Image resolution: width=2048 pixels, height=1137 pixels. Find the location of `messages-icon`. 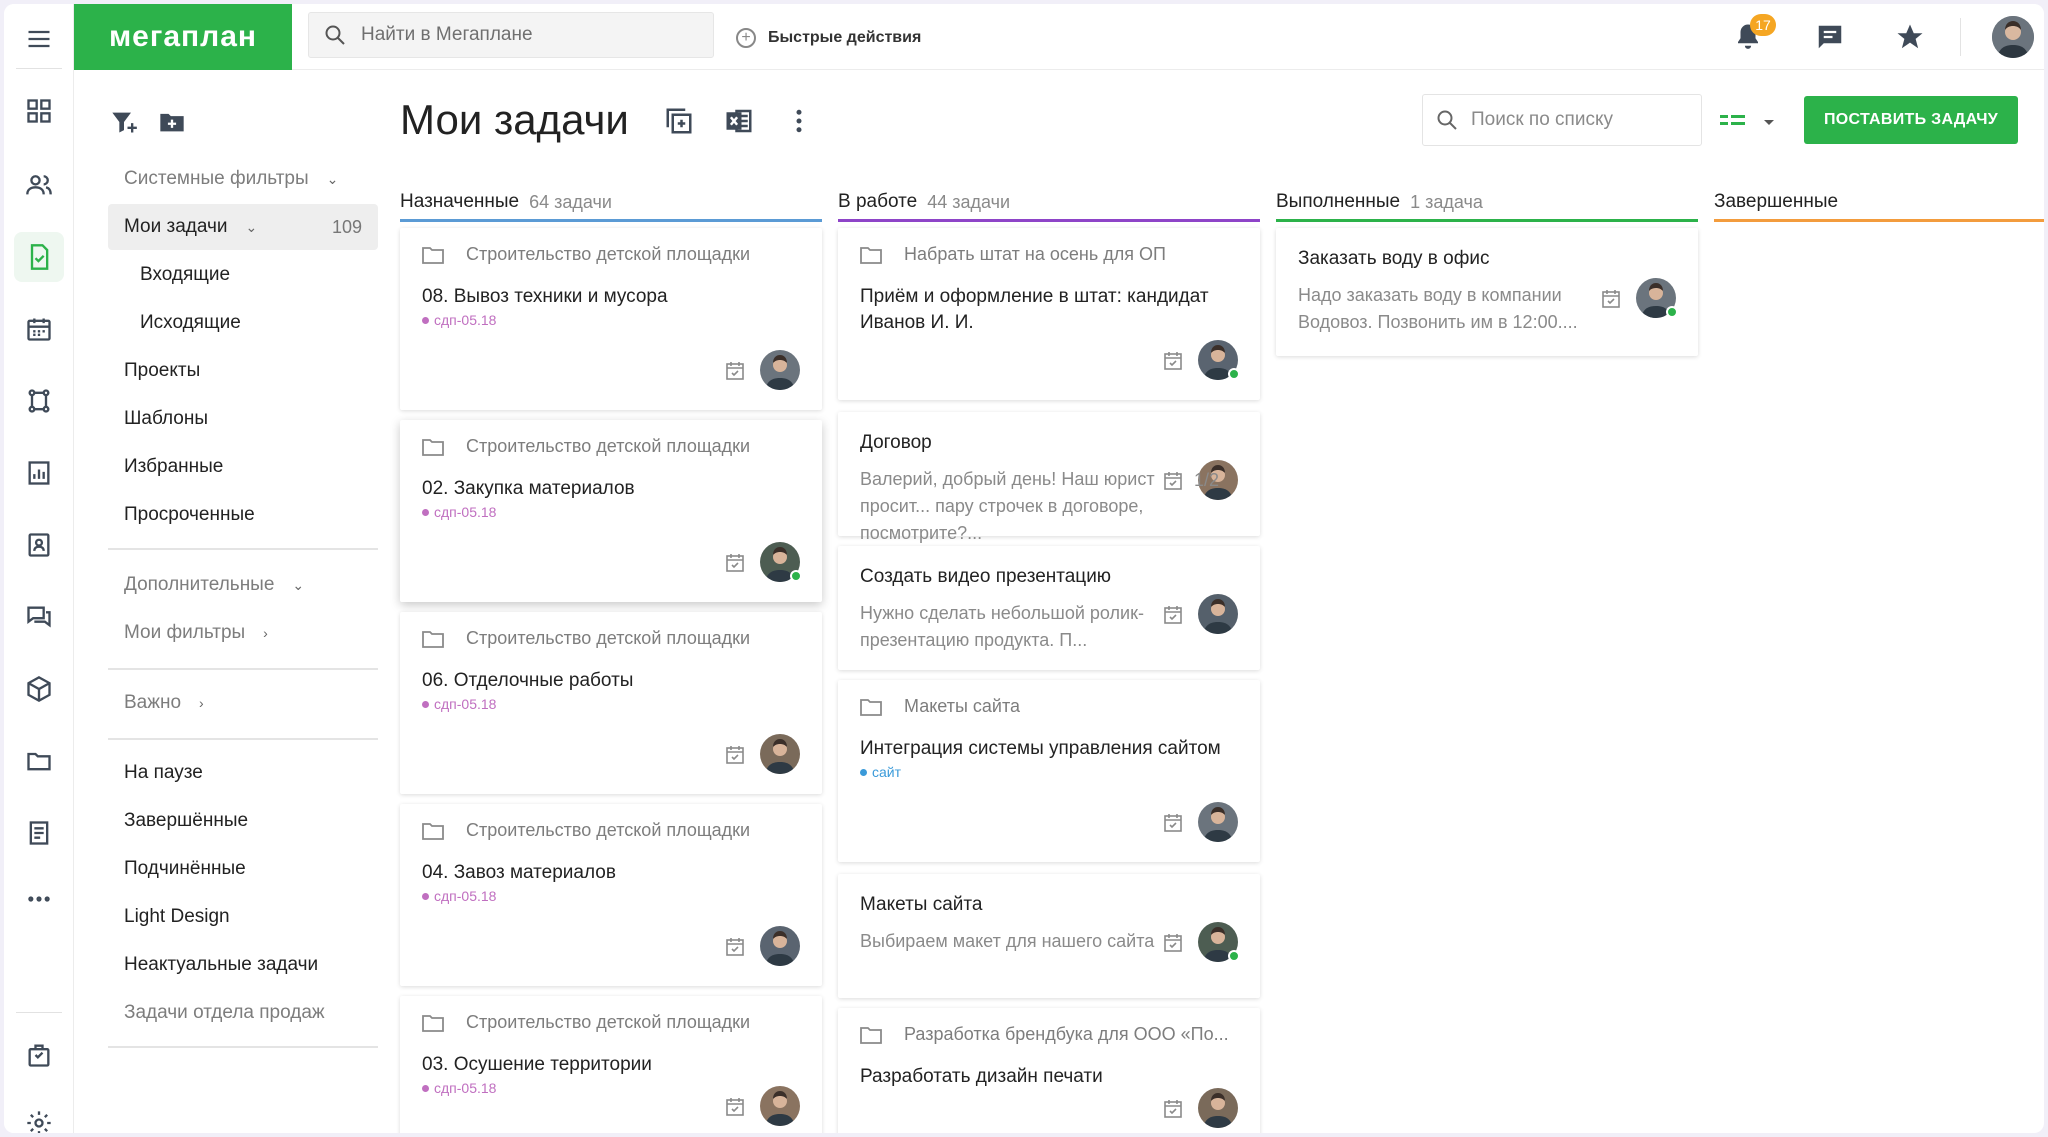

messages-icon is located at coordinates (1830, 37).